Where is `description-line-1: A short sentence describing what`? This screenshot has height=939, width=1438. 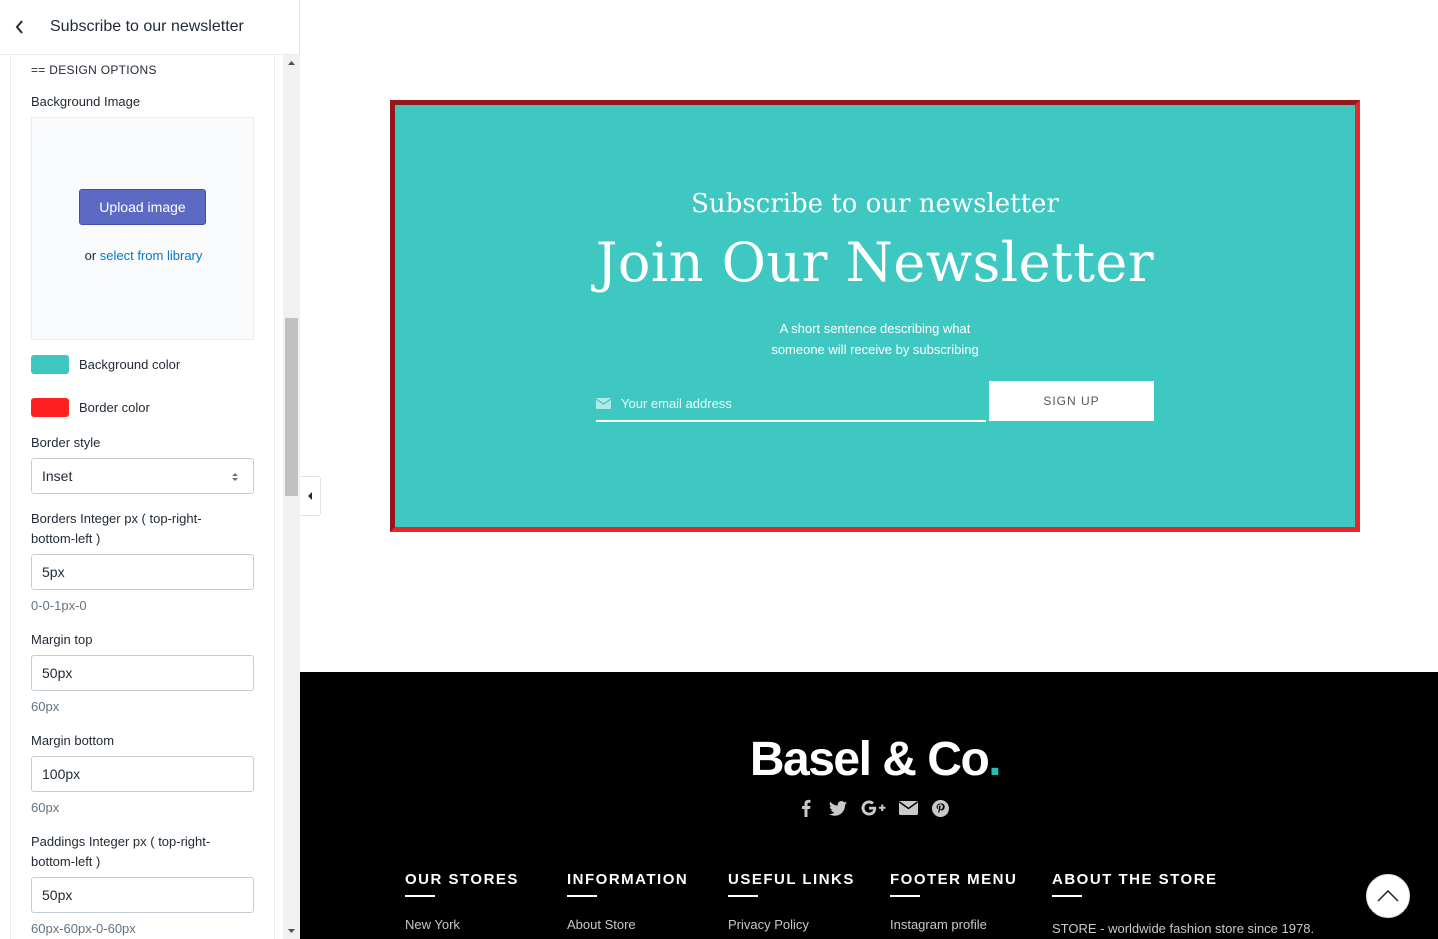 description-line-1: A short sentence describing what is located at coordinates (875, 328).